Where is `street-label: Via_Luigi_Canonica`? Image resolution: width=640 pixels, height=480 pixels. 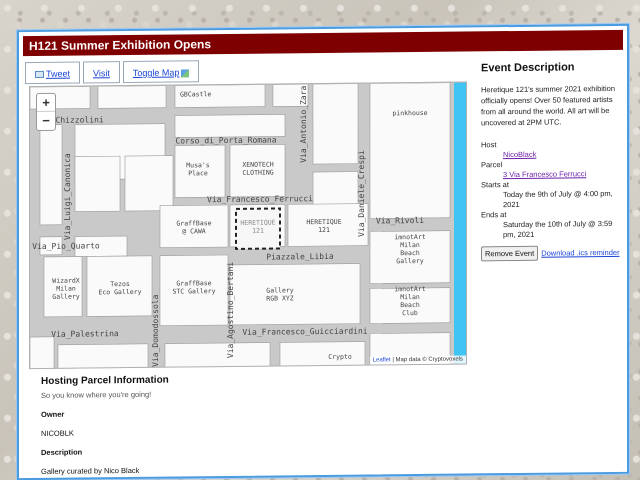 street-label: Via_Luigi_Canonica is located at coordinates (67, 196).